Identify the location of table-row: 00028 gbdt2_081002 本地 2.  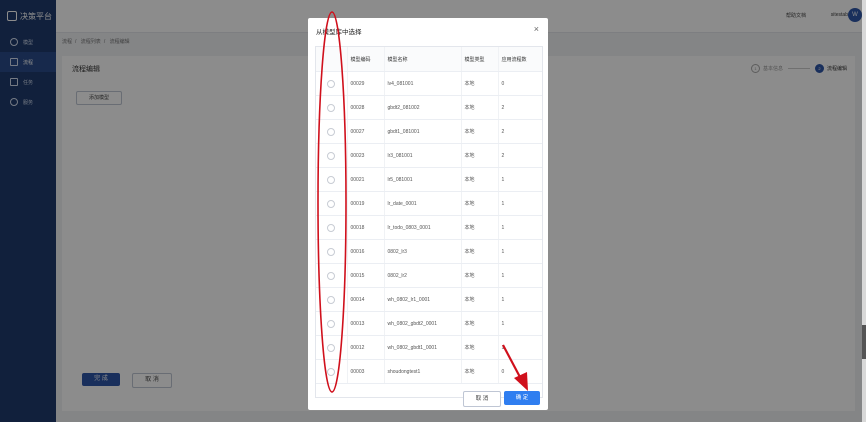
(429, 107).